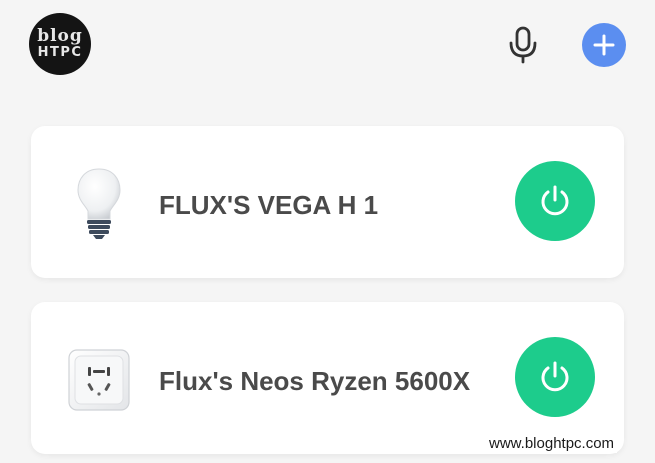 Image resolution: width=655 pixels, height=463 pixels. I want to click on avatar-text-line2: HTPC, so click(60, 52).